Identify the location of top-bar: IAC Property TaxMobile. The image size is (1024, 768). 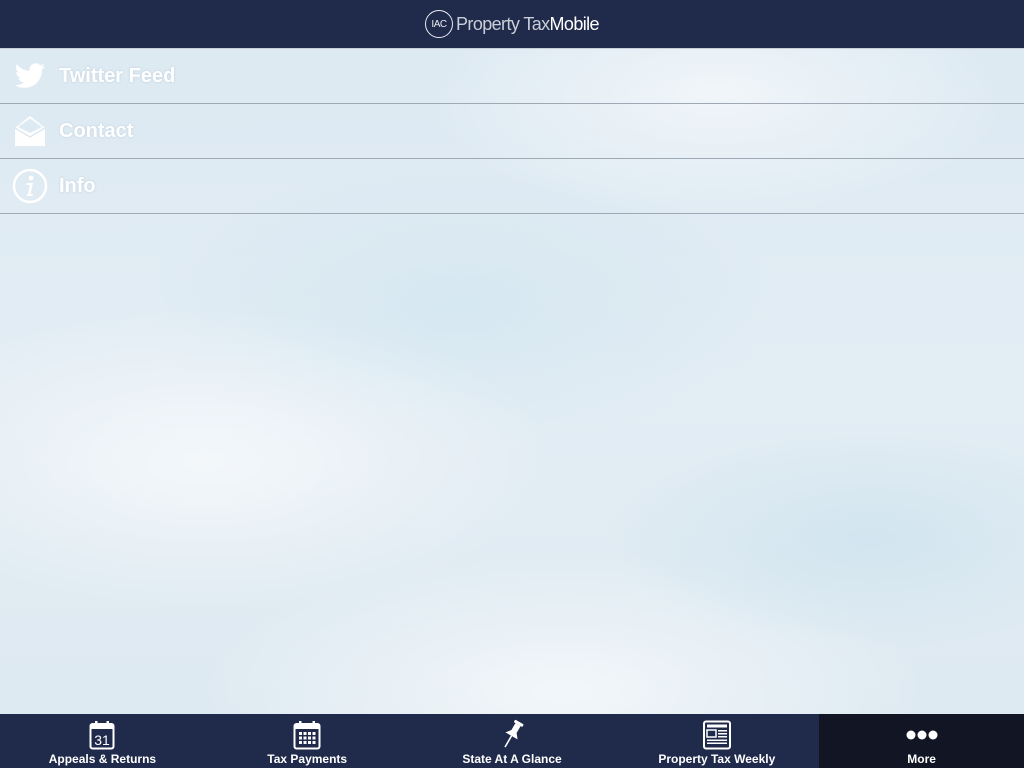
(512, 24).